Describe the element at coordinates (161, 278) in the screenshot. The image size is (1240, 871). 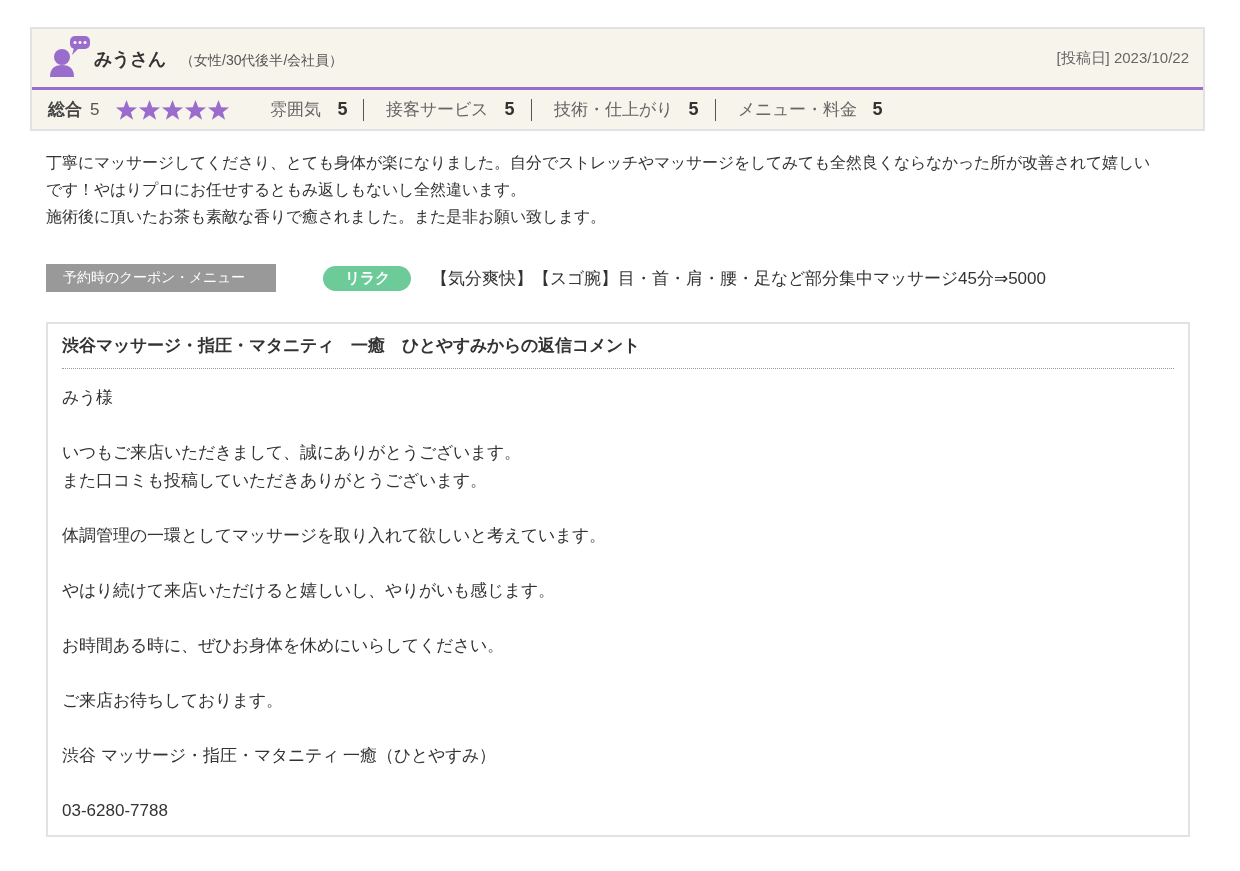
I see `coupon-label: 予約時のクーポン・メニュー` at that location.